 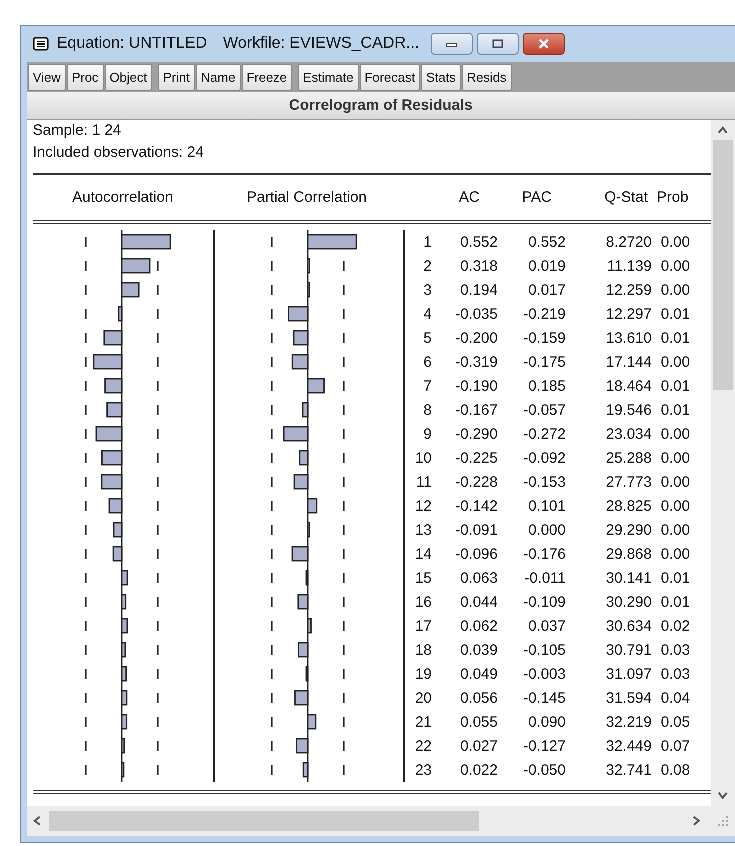 What do you see at coordinates (85, 77) in the screenshot?
I see `toolbar-button: Proc` at bounding box center [85, 77].